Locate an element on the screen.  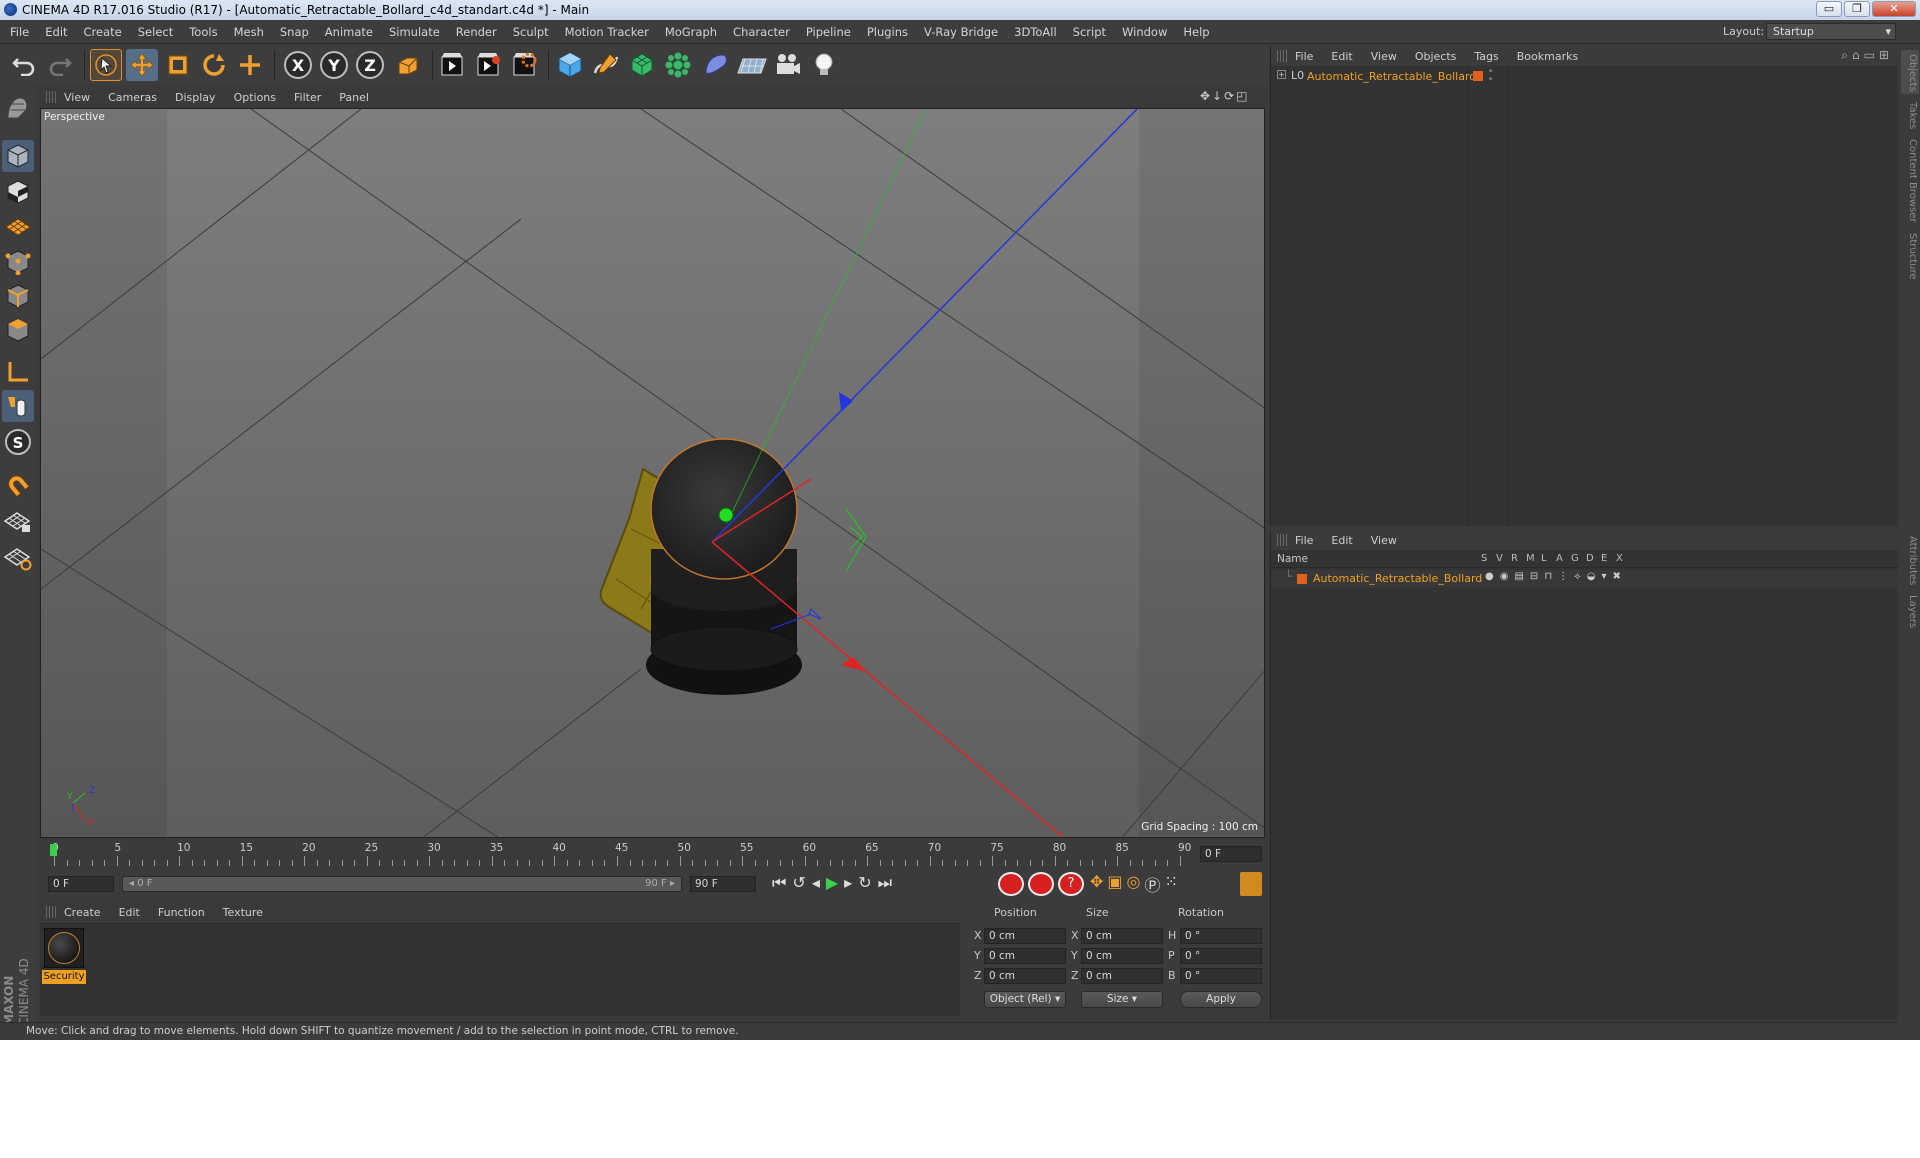
live-select-icon is located at coordinates (250, 65).